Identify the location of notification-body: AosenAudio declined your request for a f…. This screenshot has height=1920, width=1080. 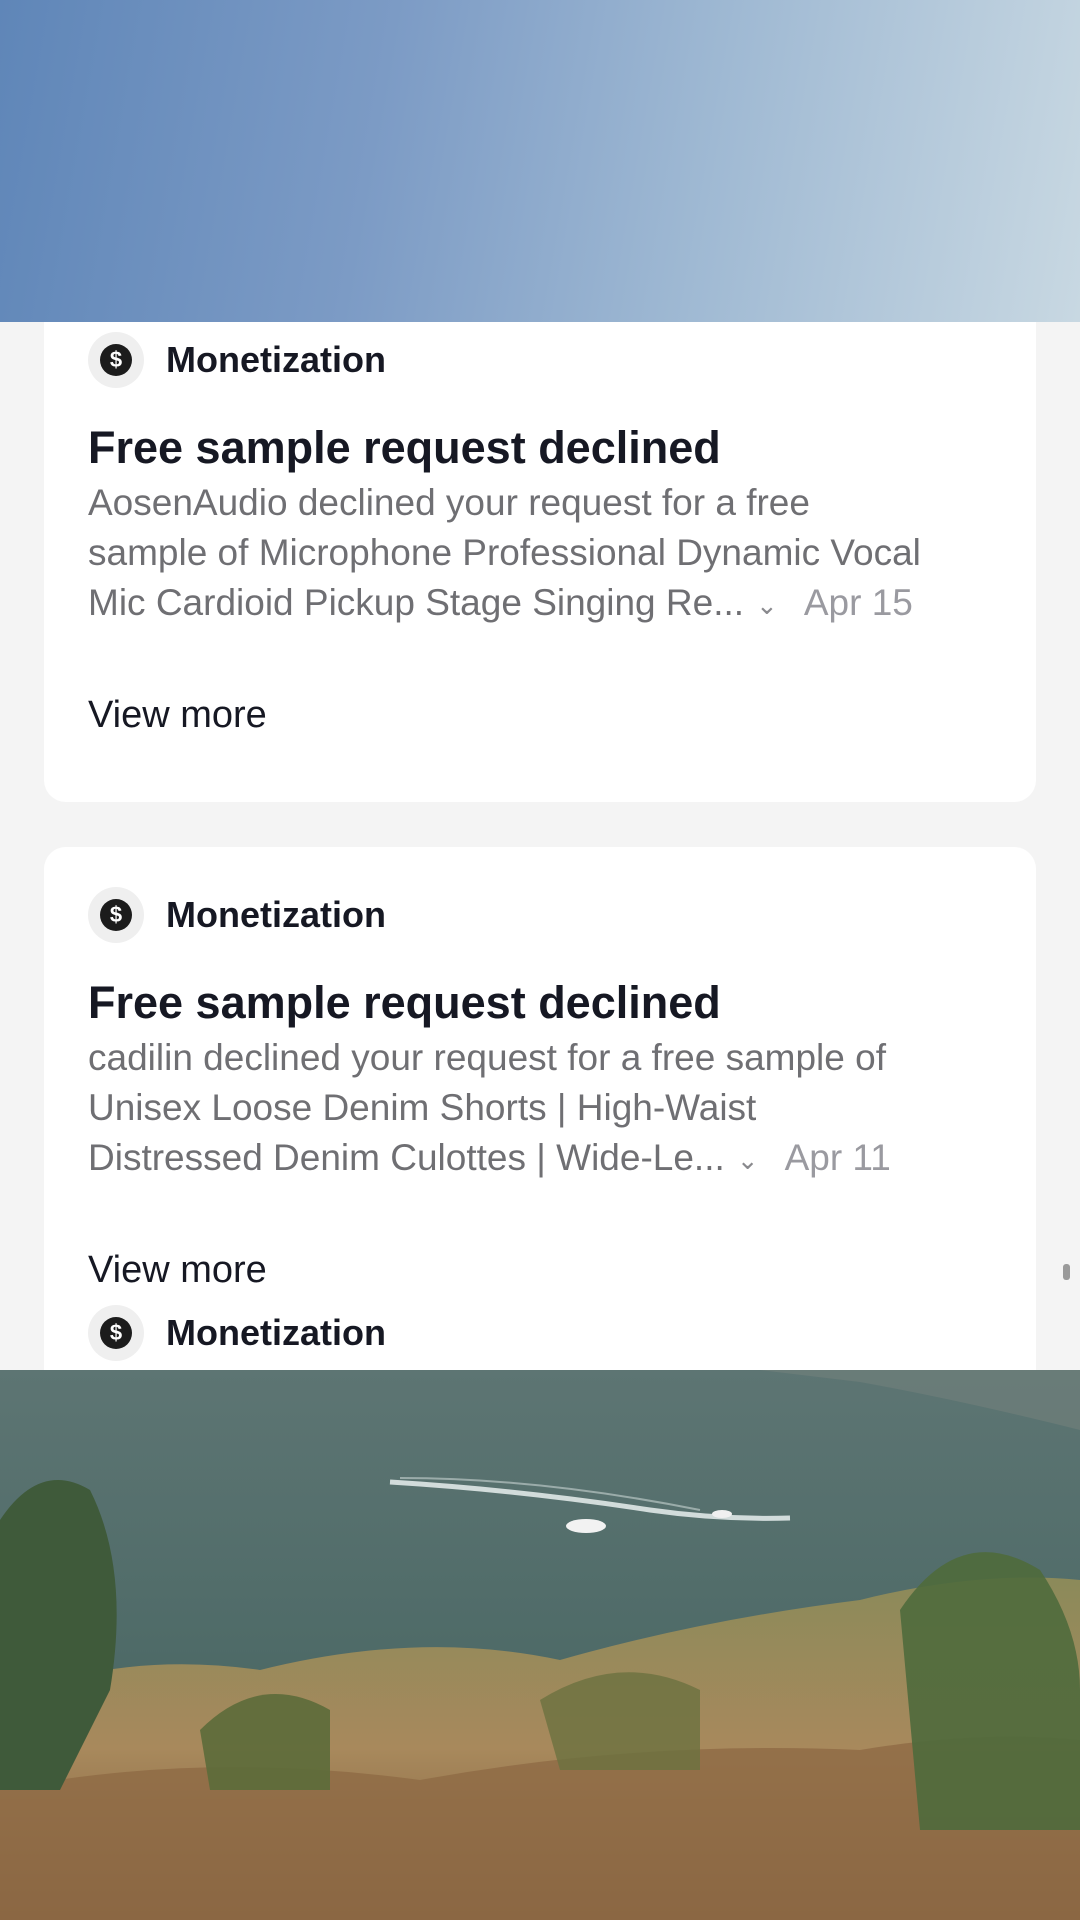
(548, 554).